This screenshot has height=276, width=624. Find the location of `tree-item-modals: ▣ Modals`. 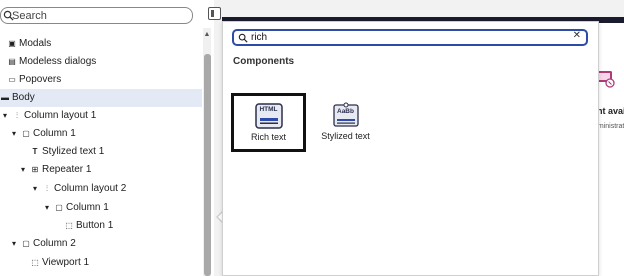

tree-item-modals: ▣ Modals is located at coordinates (29, 44).